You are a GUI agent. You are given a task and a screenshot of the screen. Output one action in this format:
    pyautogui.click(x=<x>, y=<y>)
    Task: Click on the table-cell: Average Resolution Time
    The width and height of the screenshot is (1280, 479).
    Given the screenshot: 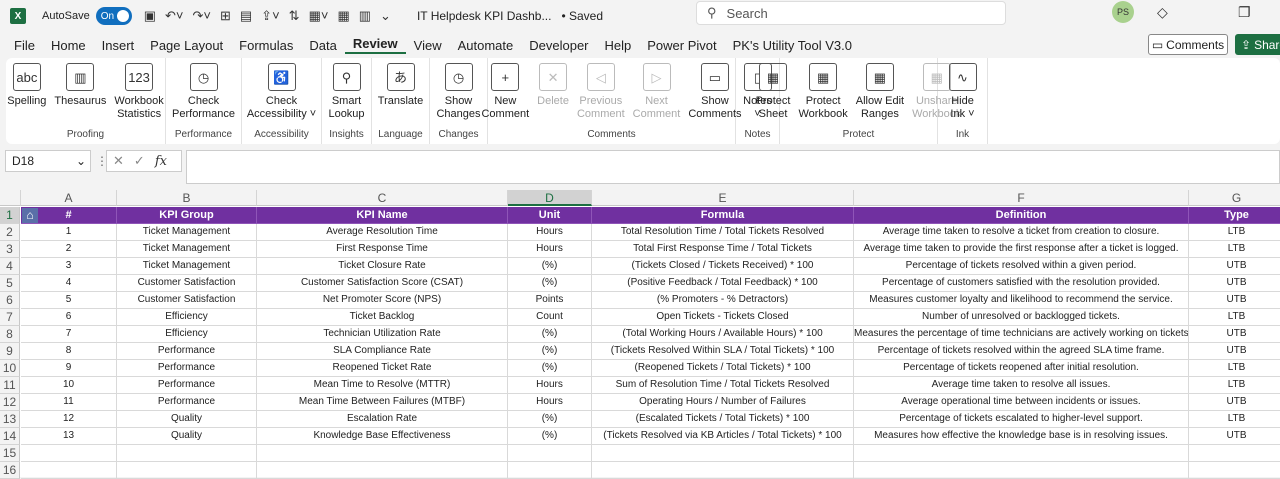 What is the action you would take?
    pyautogui.click(x=382, y=232)
    